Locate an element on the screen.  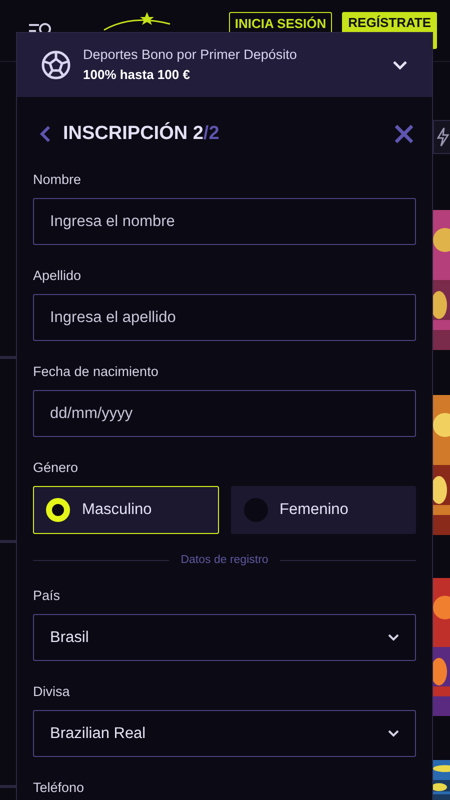
field-label: Divisa is located at coordinates (51, 692).